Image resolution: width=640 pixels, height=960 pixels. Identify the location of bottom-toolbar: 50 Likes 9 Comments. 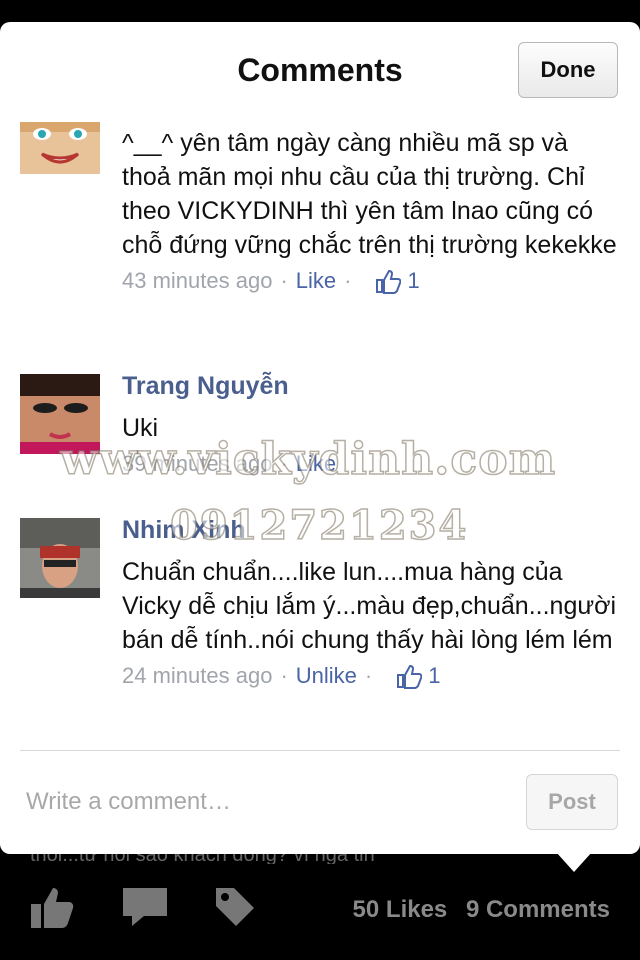
(320, 915).